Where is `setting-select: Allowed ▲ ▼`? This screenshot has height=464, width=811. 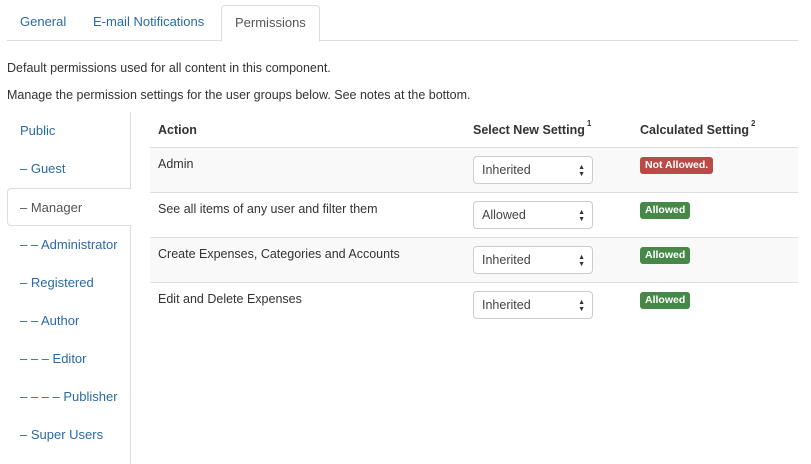
setting-select: Allowed ▲ ▼ is located at coordinates (533, 215).